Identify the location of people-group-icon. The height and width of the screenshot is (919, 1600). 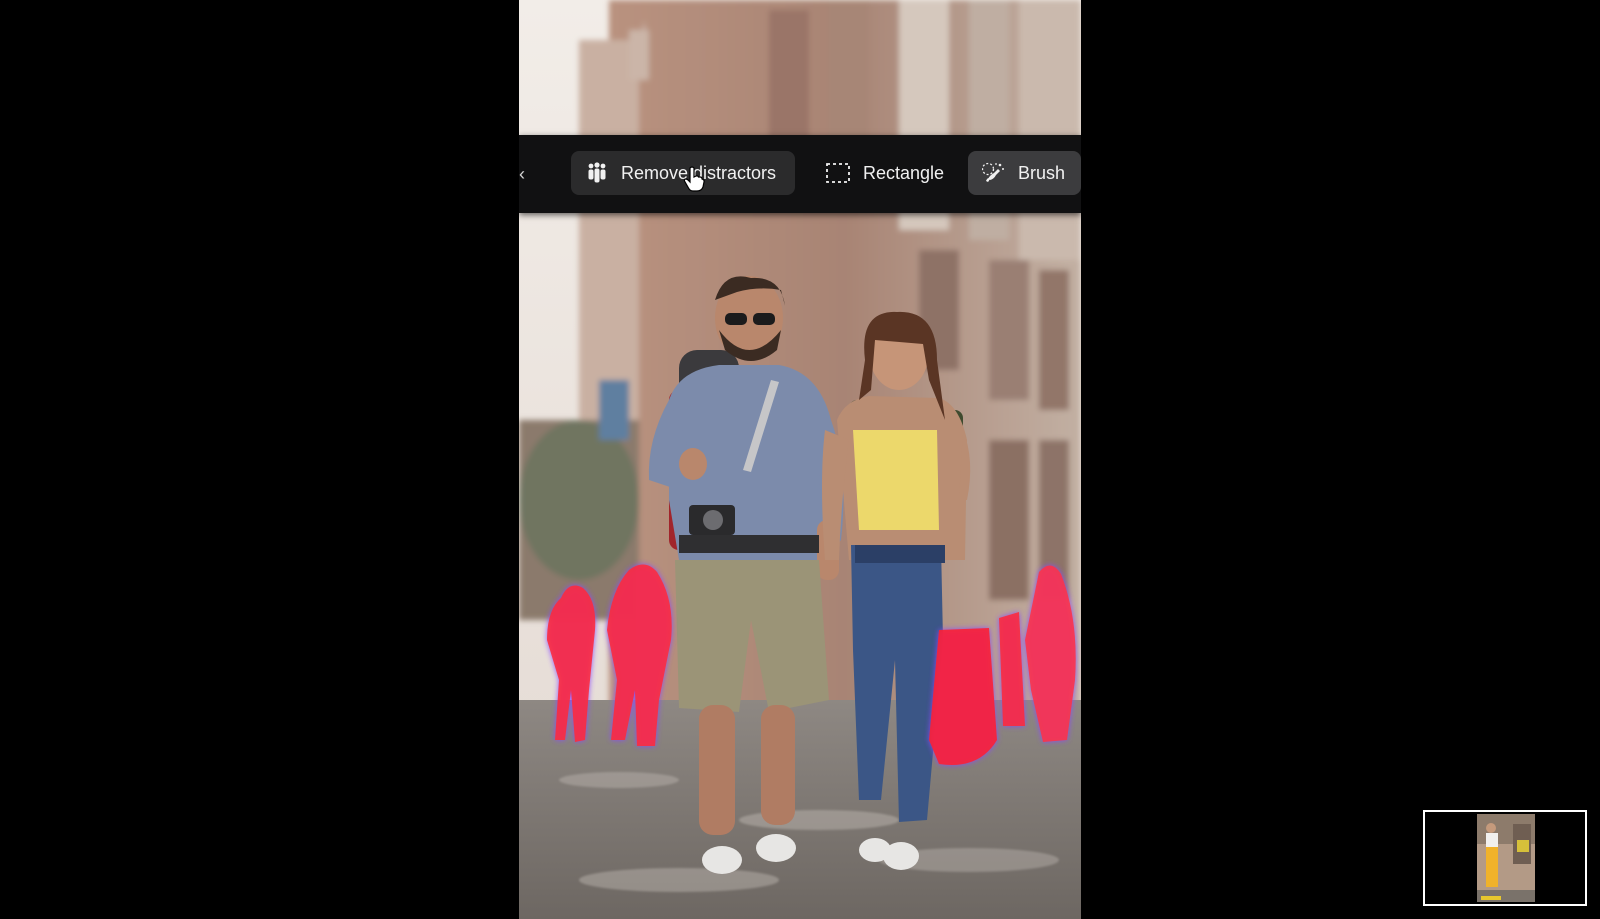
(597, 172).